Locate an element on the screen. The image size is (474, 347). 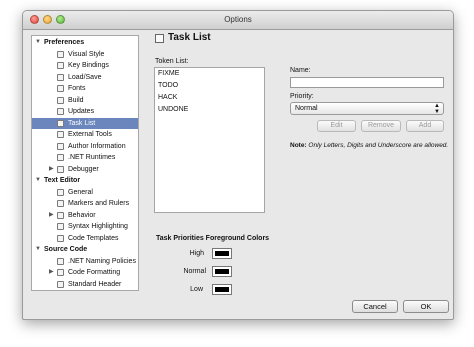
tree-row-label: Debugger is located at coordinates (83, 169).